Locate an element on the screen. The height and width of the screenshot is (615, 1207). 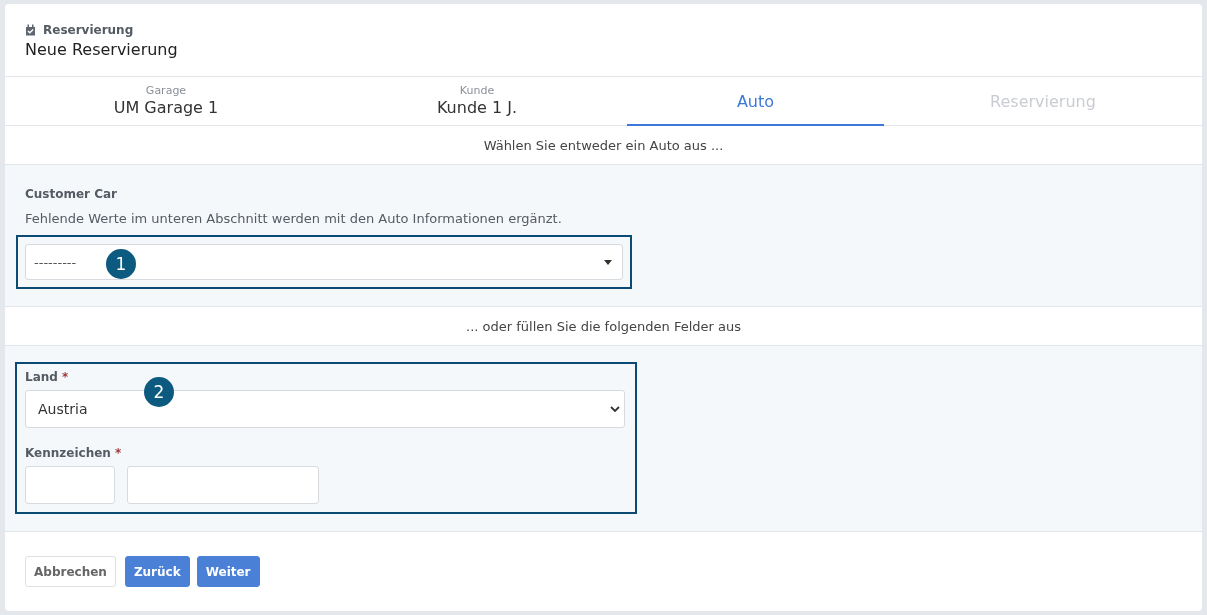
help-text: Fehlende Werte im unteren Abschnitt werden mit den Auto Informationen ergänzt. is located at coordinates (293, 218).